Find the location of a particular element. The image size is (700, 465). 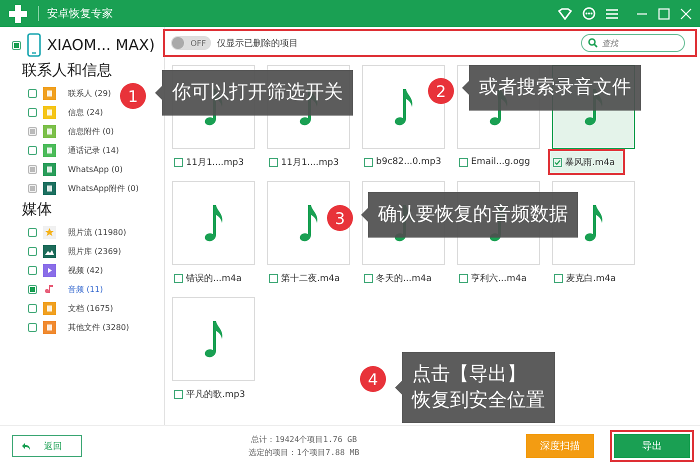

step-badge: 1 is located at coordinates (133, 96).